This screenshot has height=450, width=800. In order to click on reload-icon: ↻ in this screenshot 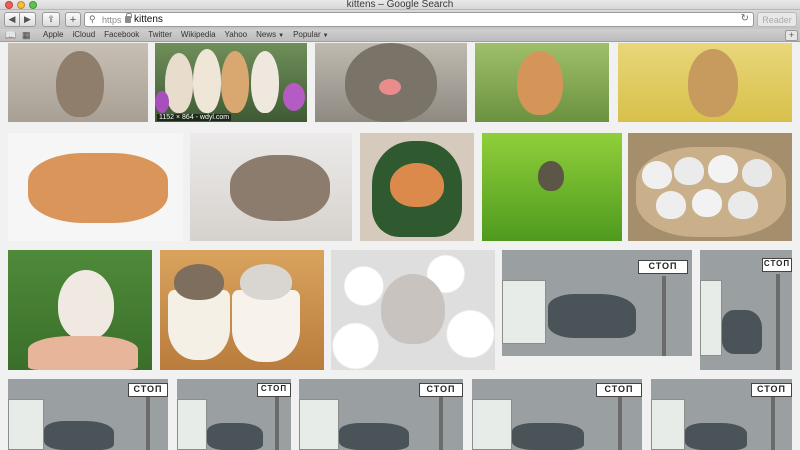, I will do `click(745, 18)`.